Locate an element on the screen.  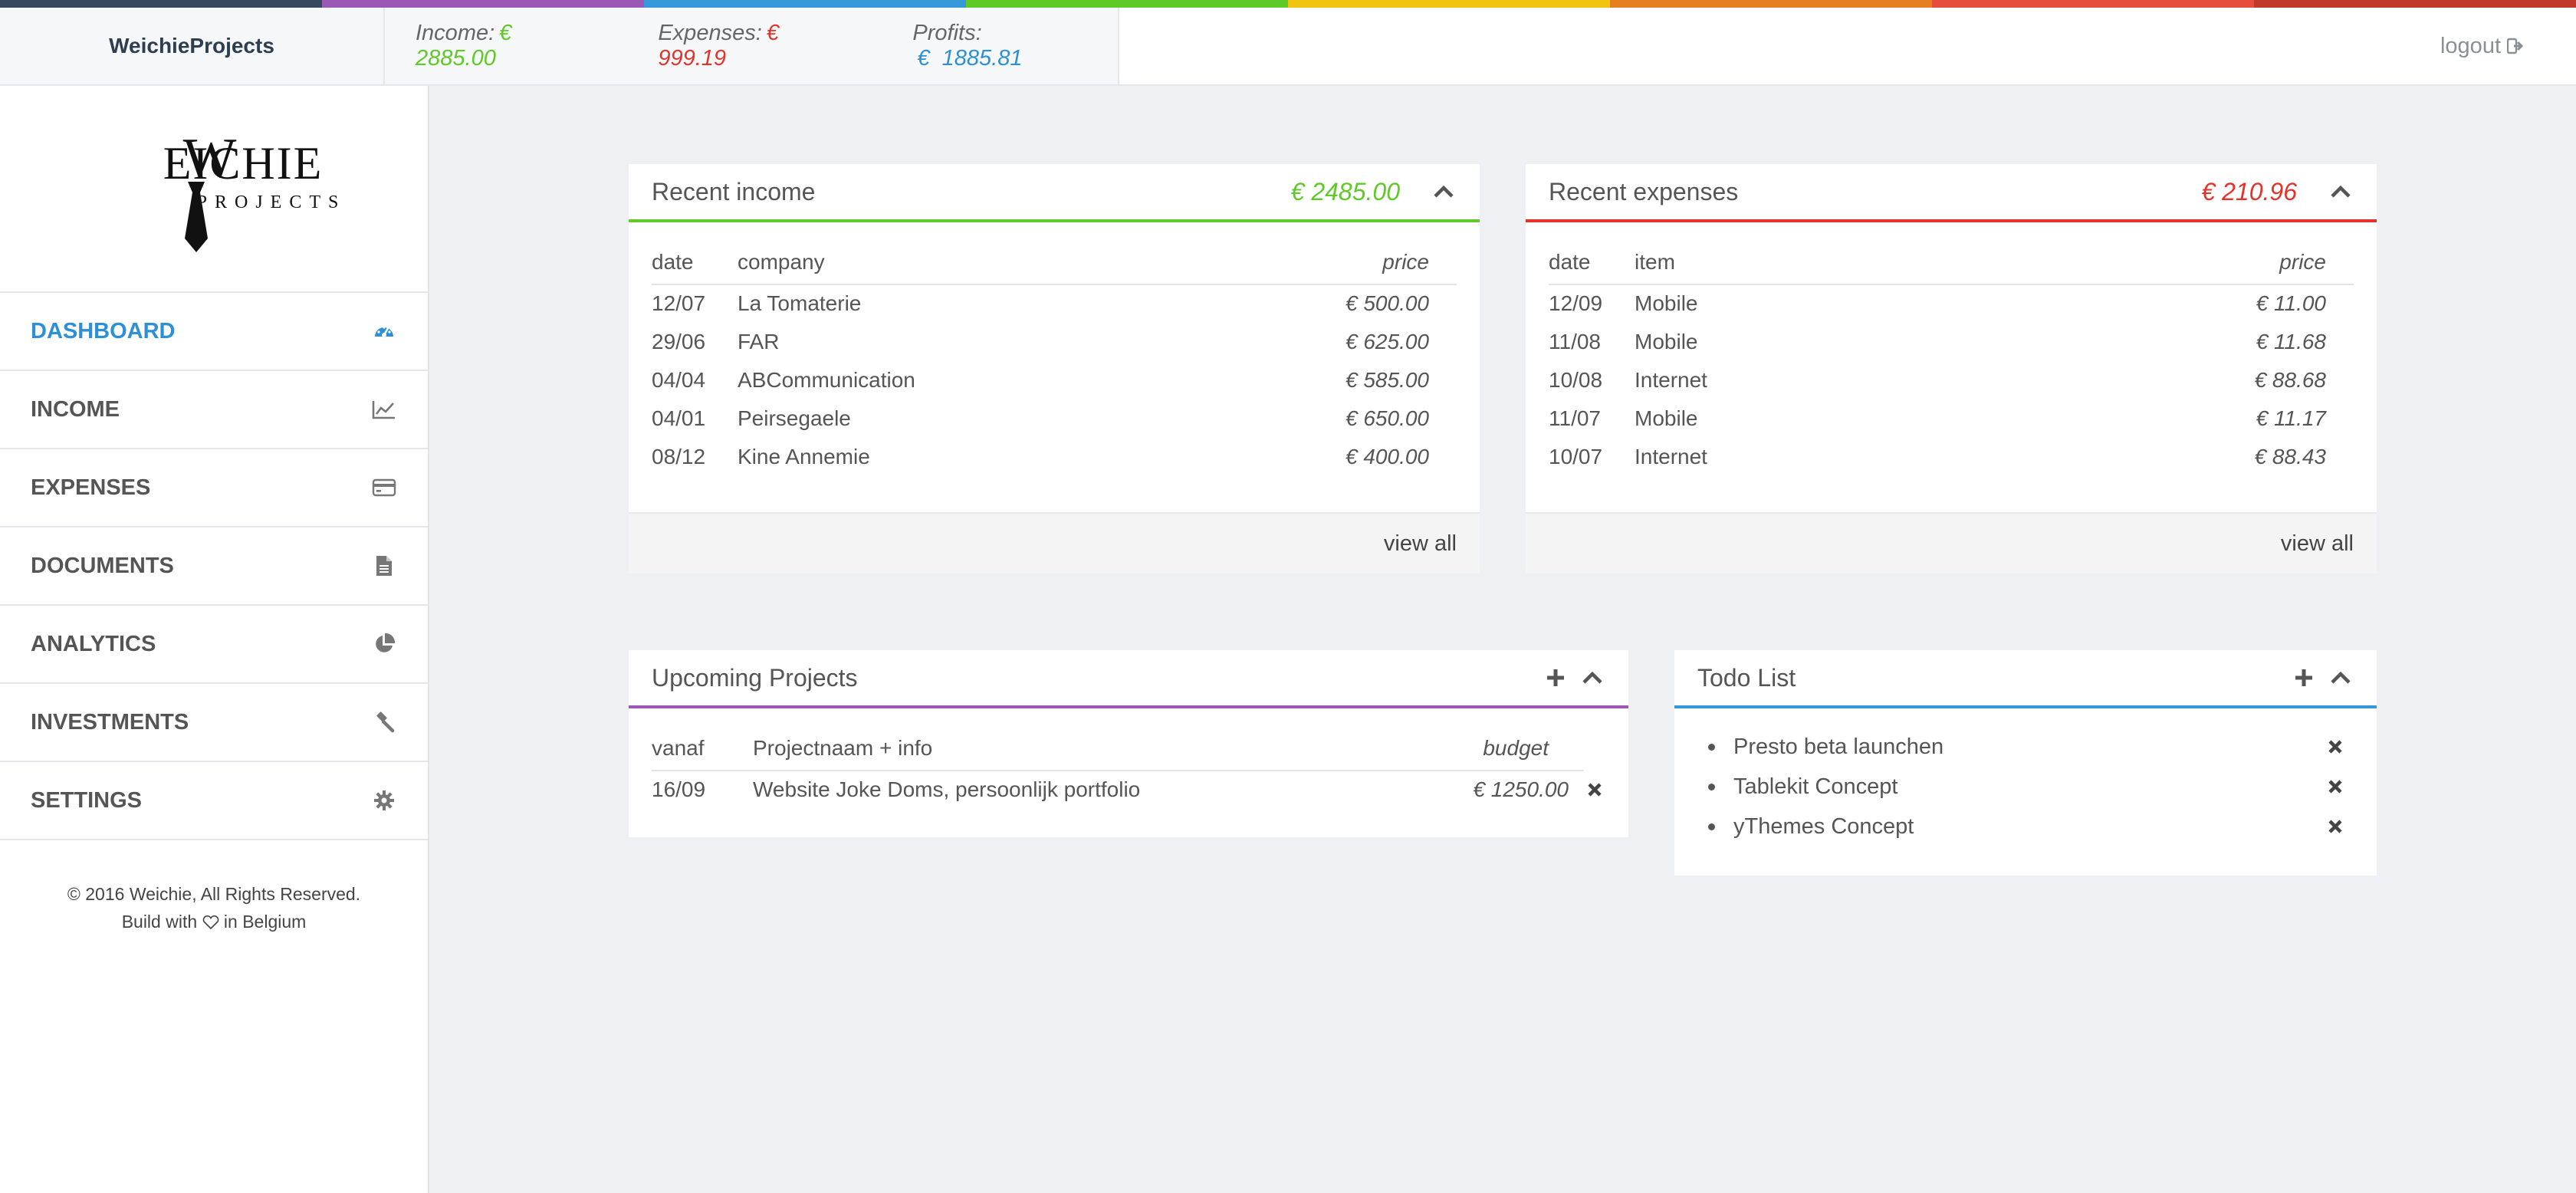
table-cell: 12/09 is located at coordinates (1576, 303).